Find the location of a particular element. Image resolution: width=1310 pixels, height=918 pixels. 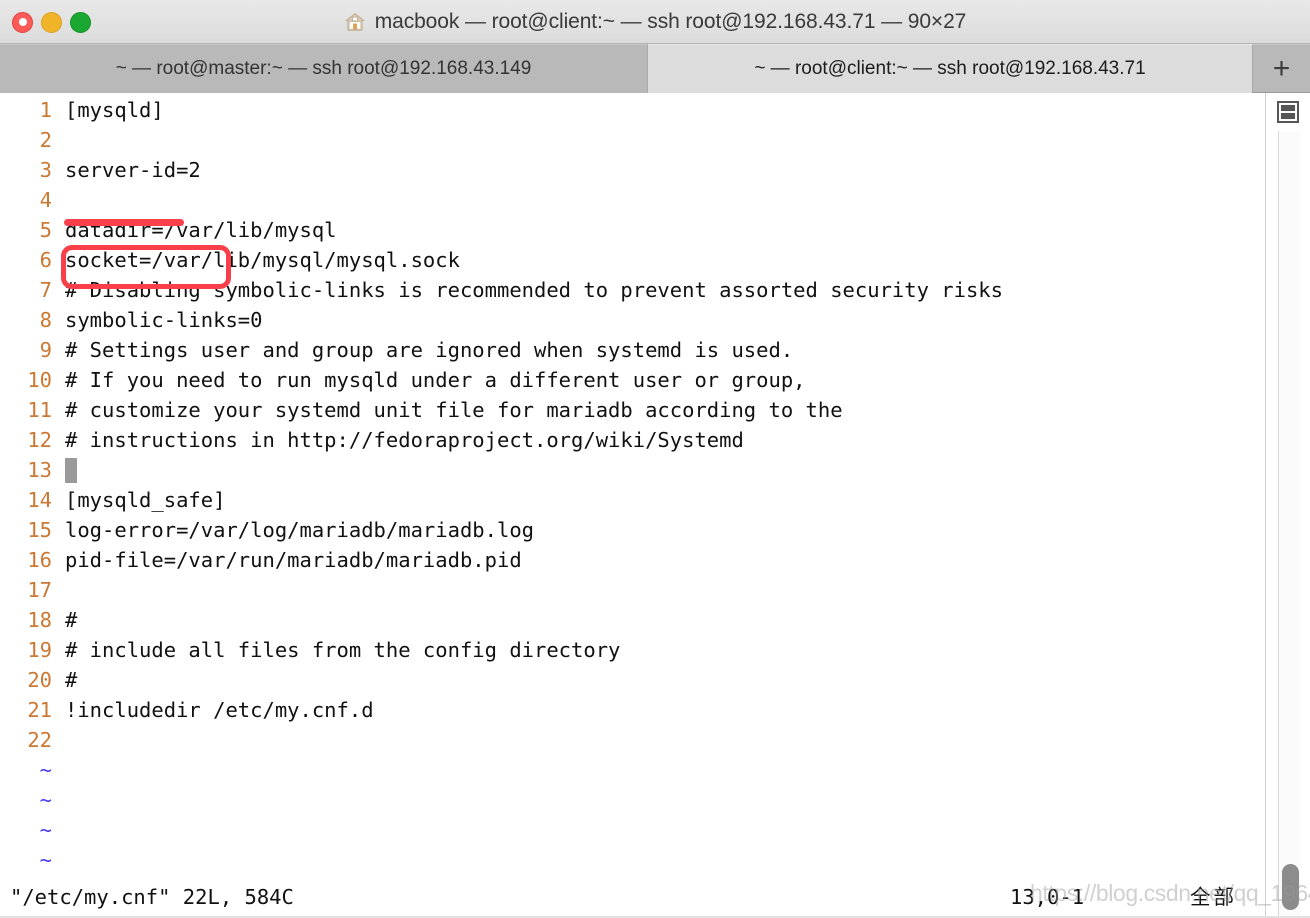

line-number: 3 is located at coordinates (45, 170).